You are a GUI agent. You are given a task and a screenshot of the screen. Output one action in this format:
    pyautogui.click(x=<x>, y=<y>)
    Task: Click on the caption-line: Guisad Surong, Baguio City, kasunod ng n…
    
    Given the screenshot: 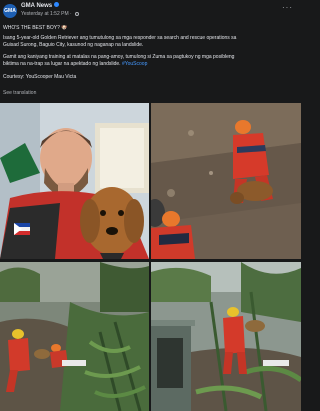 What is the action you would take?
    pyautogui.click(x=73, y=45)
    